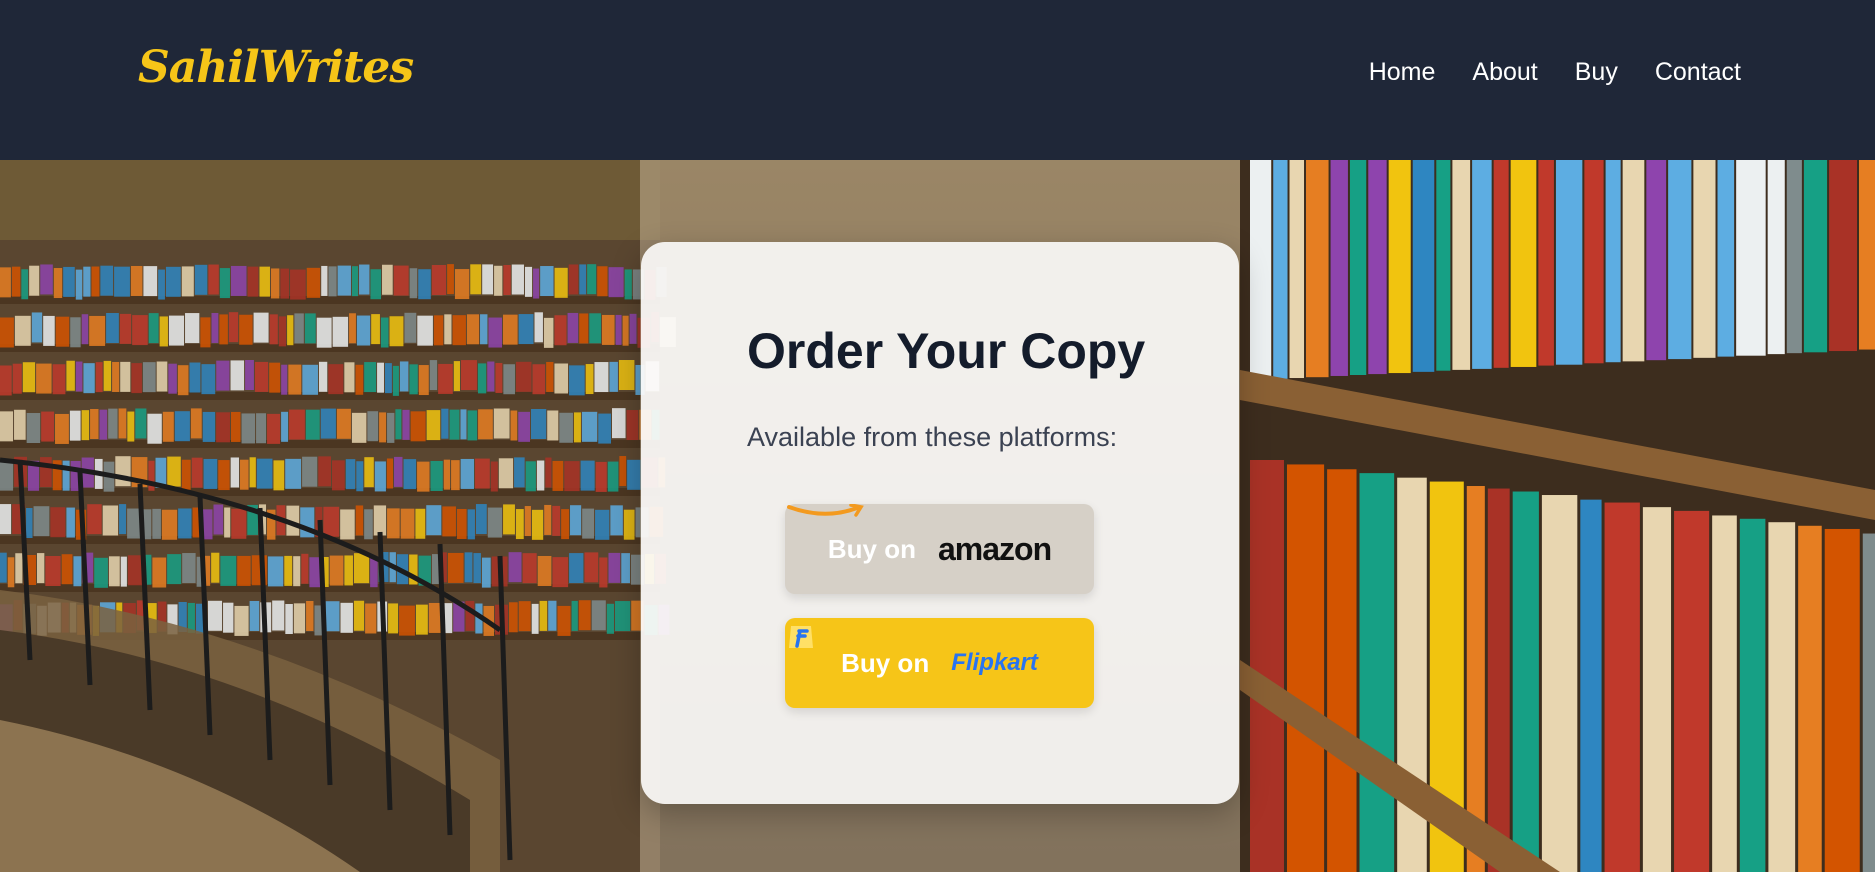 The height and width of the screenshot is (872, 1875). Describe the element at coordinates (919, 535) in the screenshot. I see `amazon-logo-icon: amazon` at that location.